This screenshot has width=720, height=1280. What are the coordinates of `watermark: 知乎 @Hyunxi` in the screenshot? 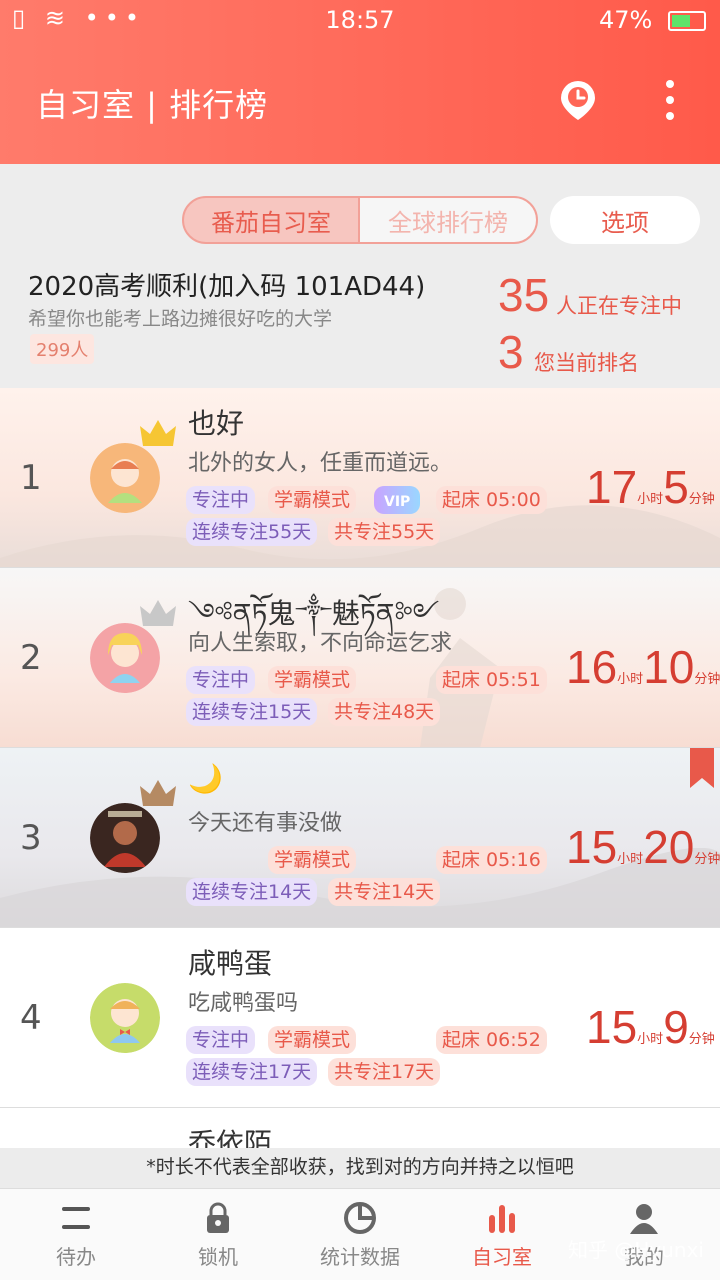 It's located at (636, 1250).